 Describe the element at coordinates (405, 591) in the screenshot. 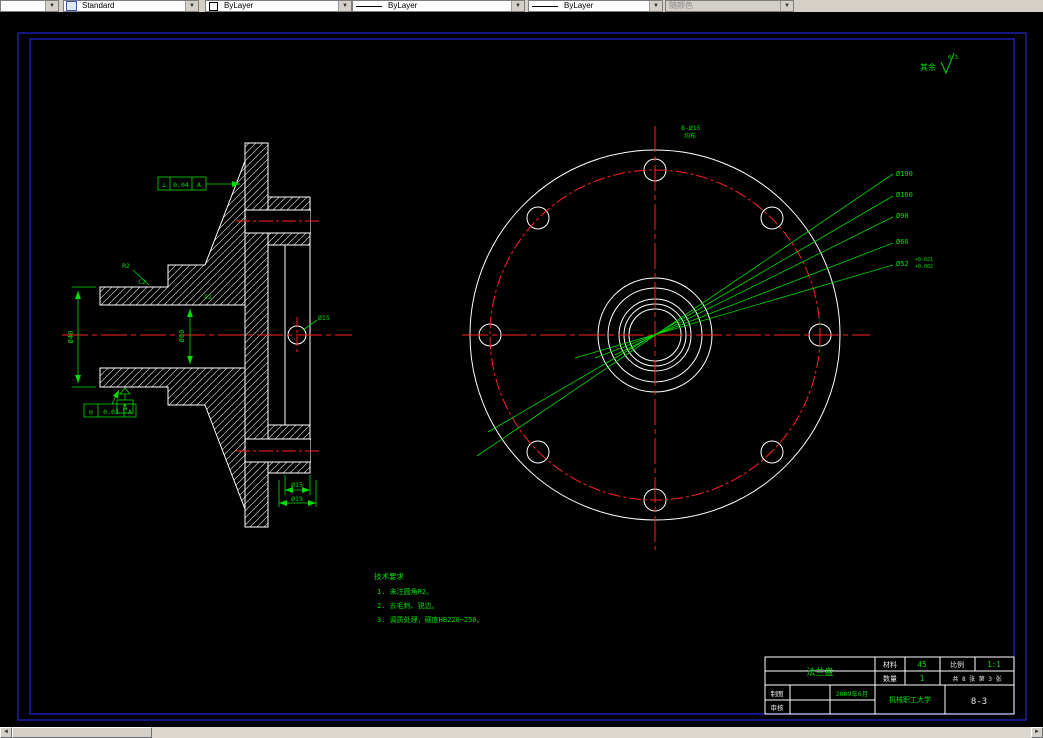

I see `notes-line-1: 1. 未注圆角R2。` at that location.